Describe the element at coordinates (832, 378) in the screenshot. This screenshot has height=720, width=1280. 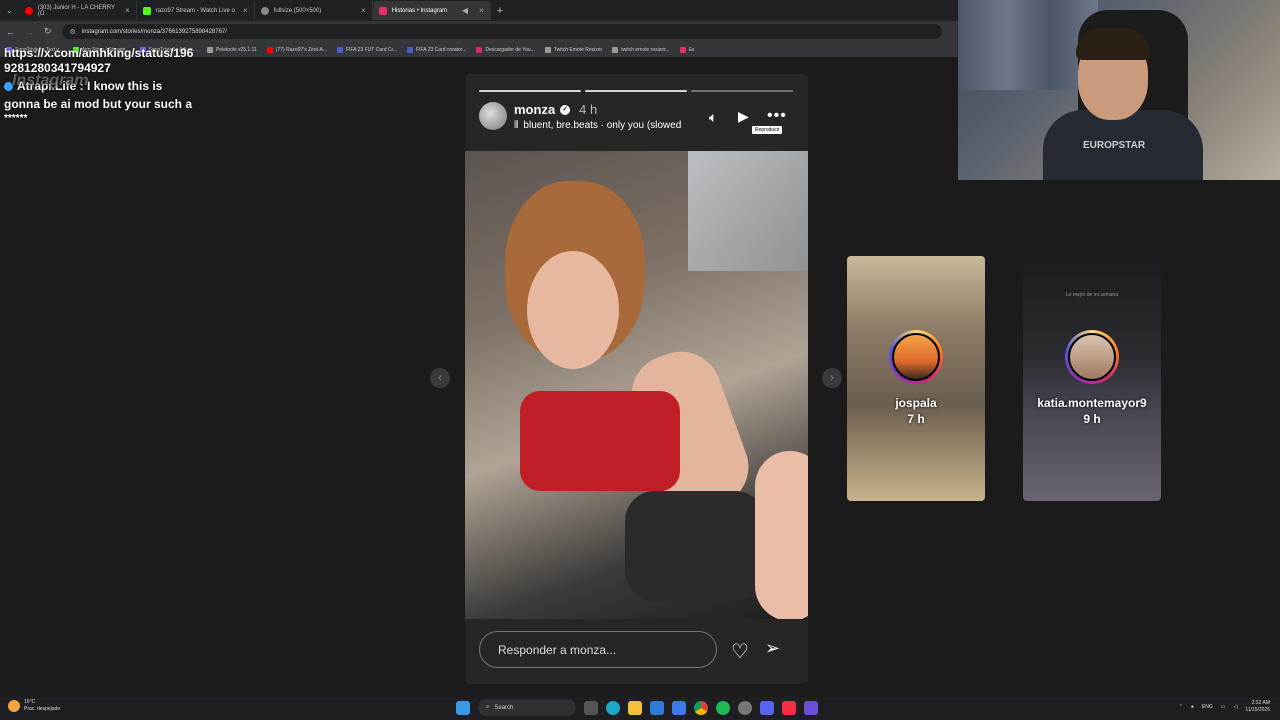
I see `next-story-button: ›` at that location.